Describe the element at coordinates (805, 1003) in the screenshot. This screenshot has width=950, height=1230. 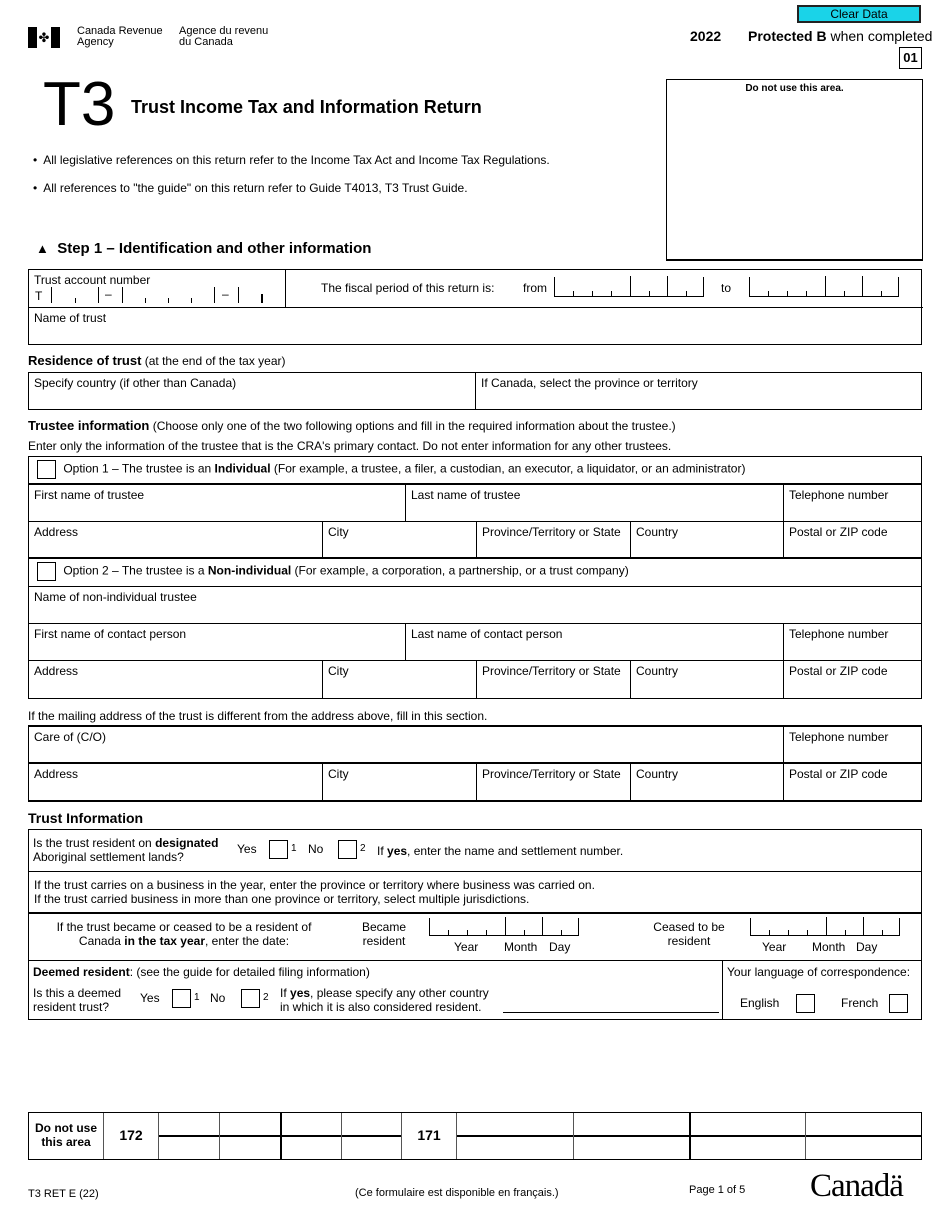
I see `english-checkbox` at that location.